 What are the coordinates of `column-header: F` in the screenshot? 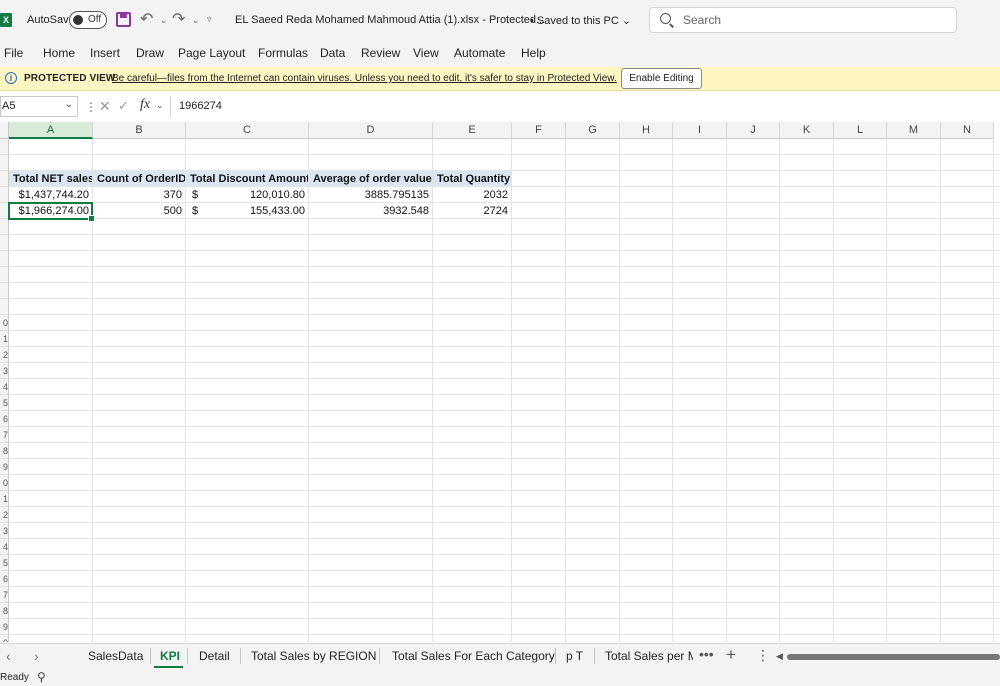 It's located at (539, 130).